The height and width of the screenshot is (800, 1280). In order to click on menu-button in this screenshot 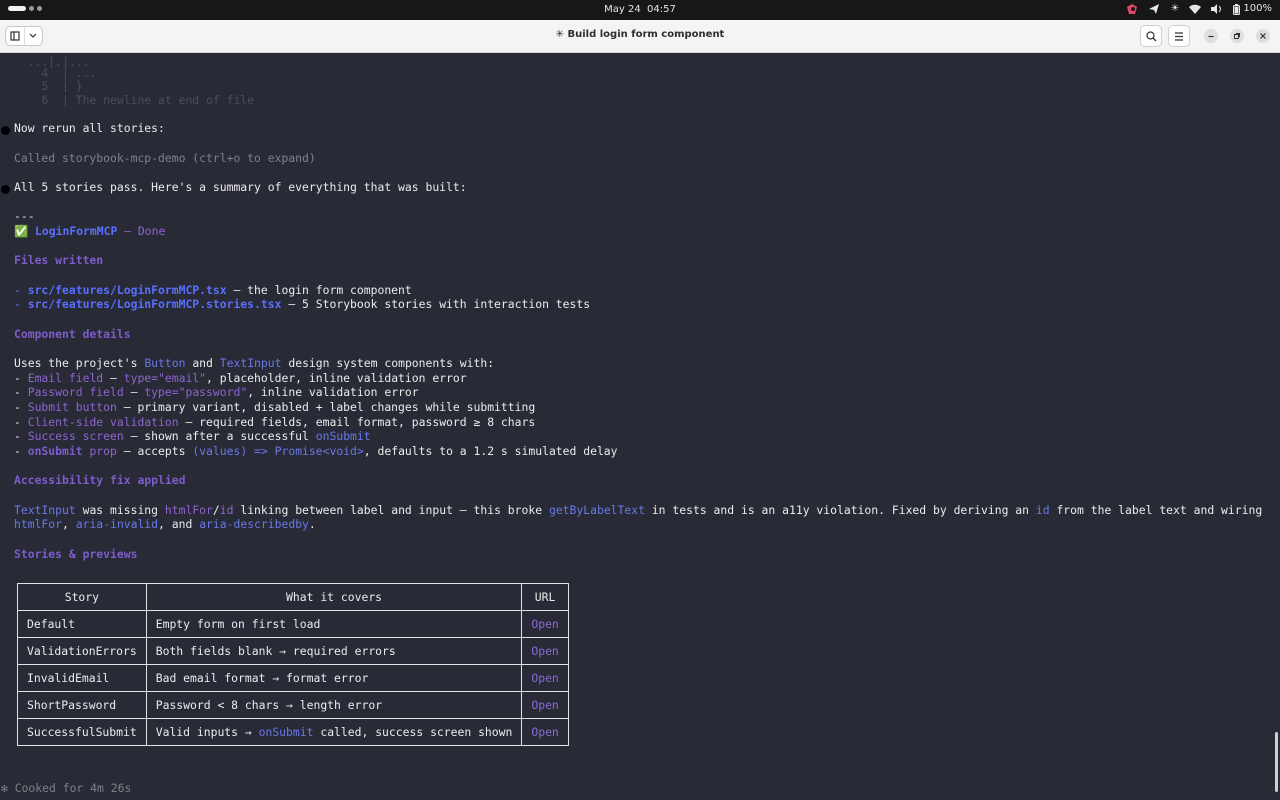, I will do `click(1179, 36)`.